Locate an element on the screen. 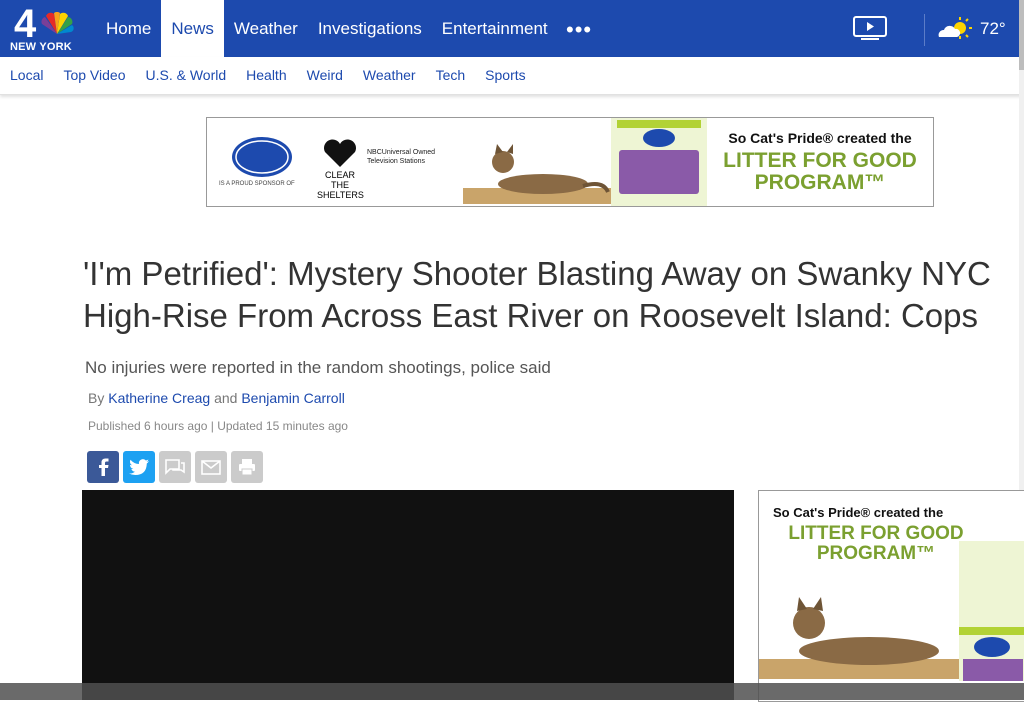  share-bar is located at coordinates (177, 467).